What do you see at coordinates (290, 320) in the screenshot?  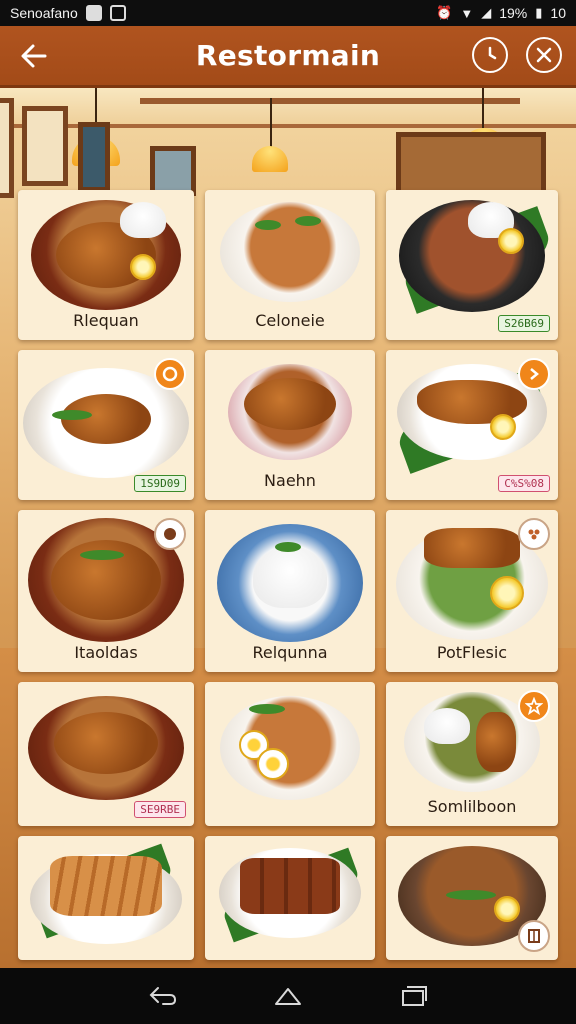 I see `menu-item-label: Celoneie` at bounding box center [290, 320].